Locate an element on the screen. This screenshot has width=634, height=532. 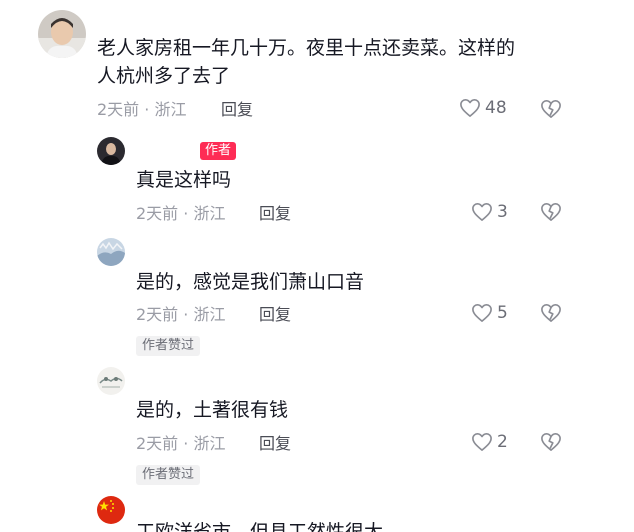
author-badge: 作者 is located at coordinates (218, 151).